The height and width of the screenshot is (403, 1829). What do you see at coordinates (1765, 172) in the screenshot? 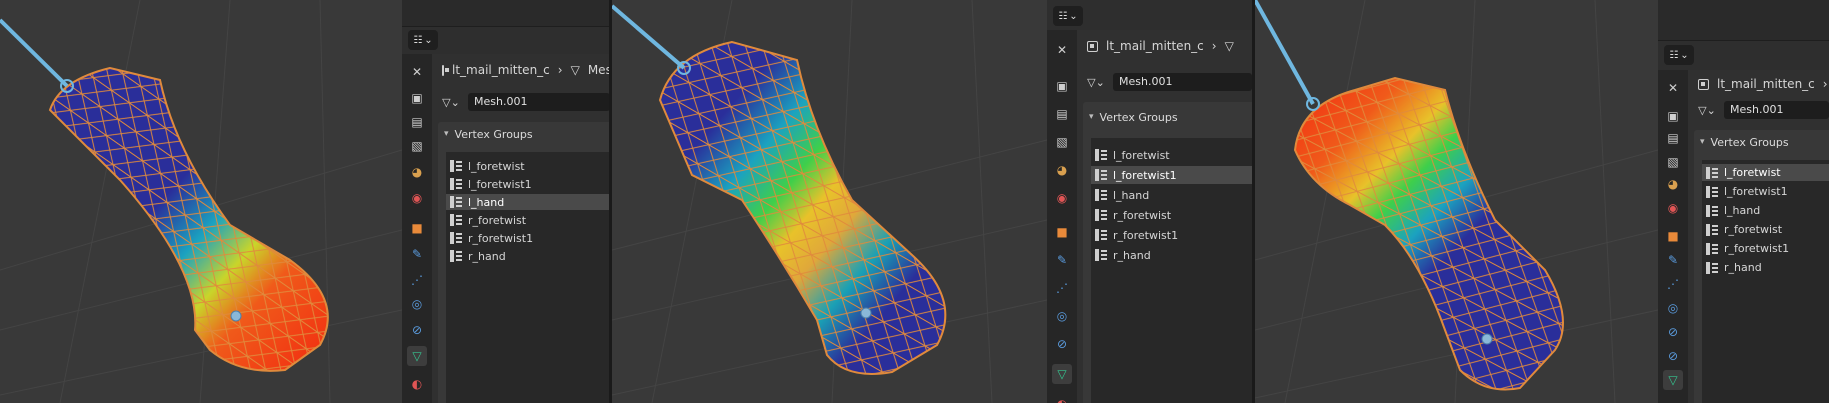
I see `vertex-group-item-selected: l_foretwist` at bounding box center [1765, 172].